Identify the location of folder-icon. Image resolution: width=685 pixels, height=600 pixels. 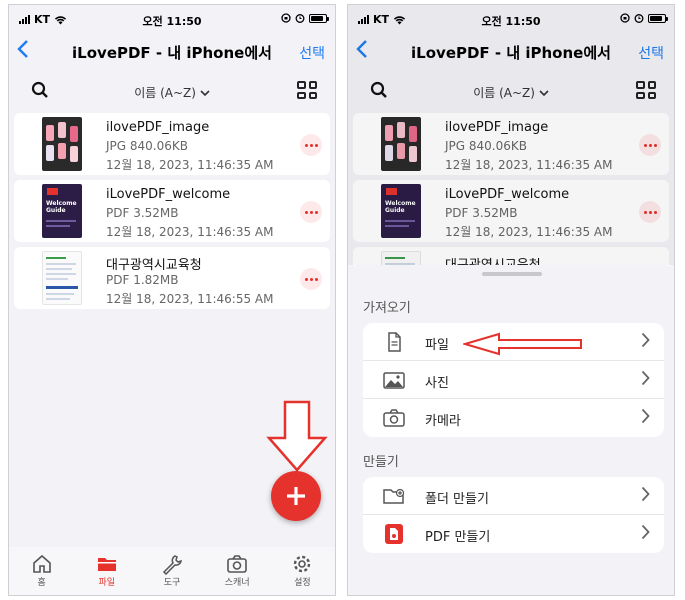
(106, 564).